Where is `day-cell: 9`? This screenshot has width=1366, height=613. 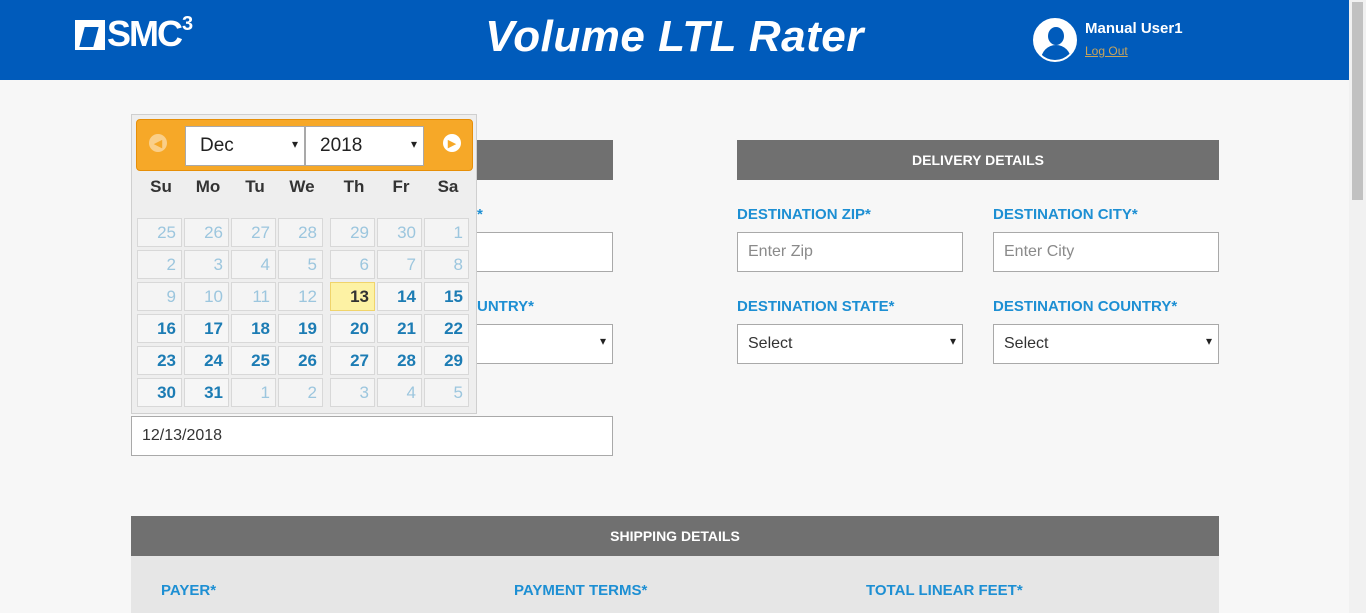
day-cell: 9 is located at coordinates (159, 296).